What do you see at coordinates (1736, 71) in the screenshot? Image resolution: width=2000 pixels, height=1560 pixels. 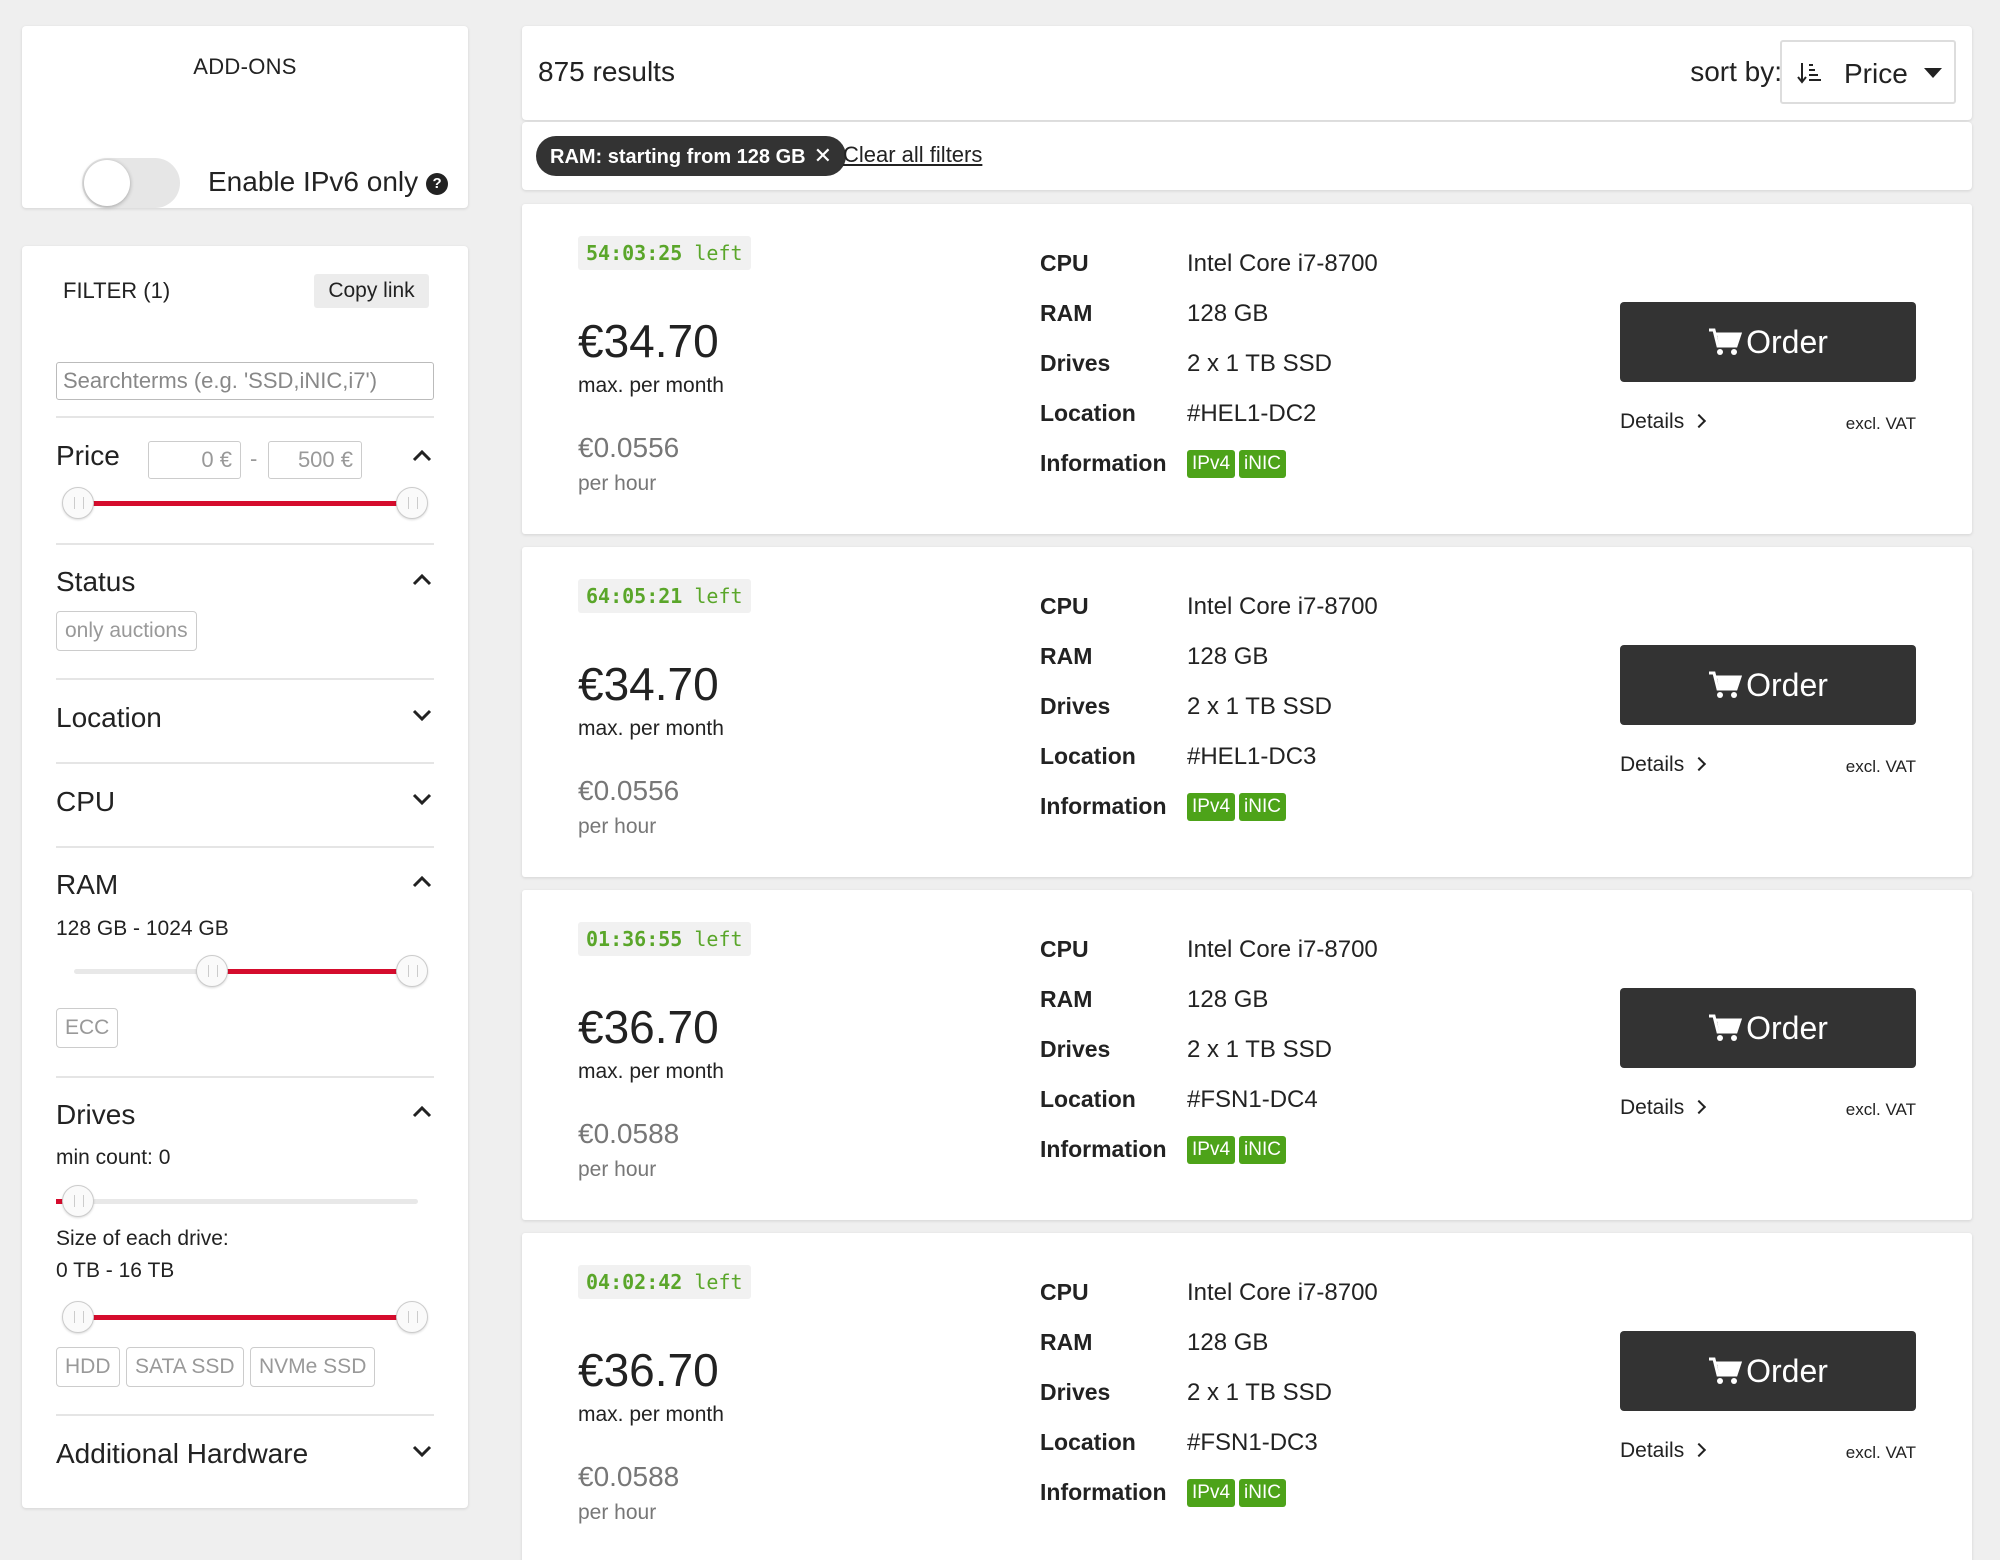 I see `sort-label: sort by:` at bounding box center [1736, 71].